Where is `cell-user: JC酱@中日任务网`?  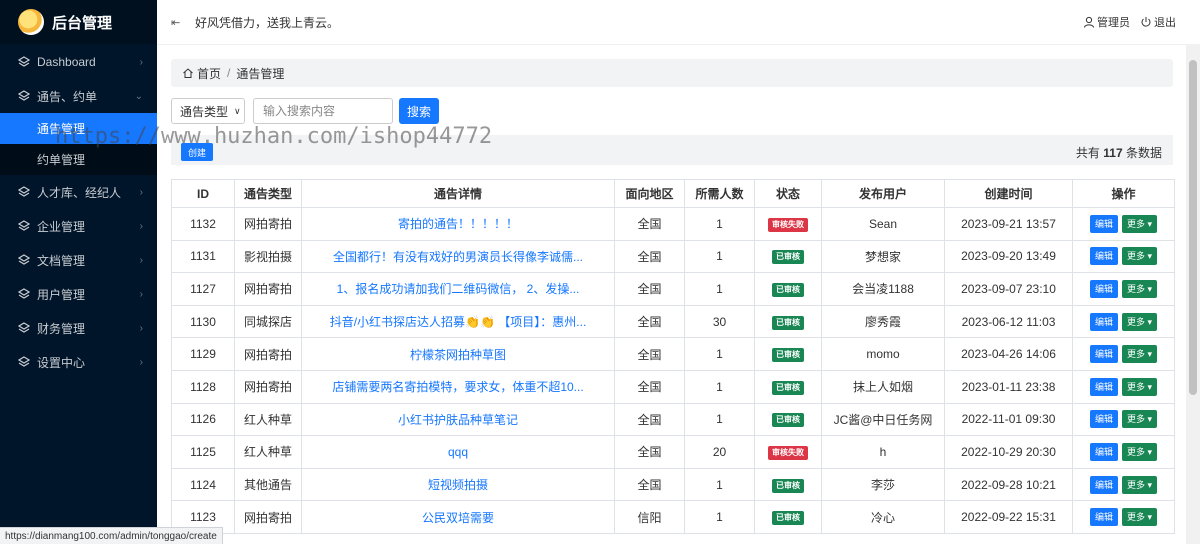 cell-user: JC酱@中日任务网 is located at coordinates (883, 419).